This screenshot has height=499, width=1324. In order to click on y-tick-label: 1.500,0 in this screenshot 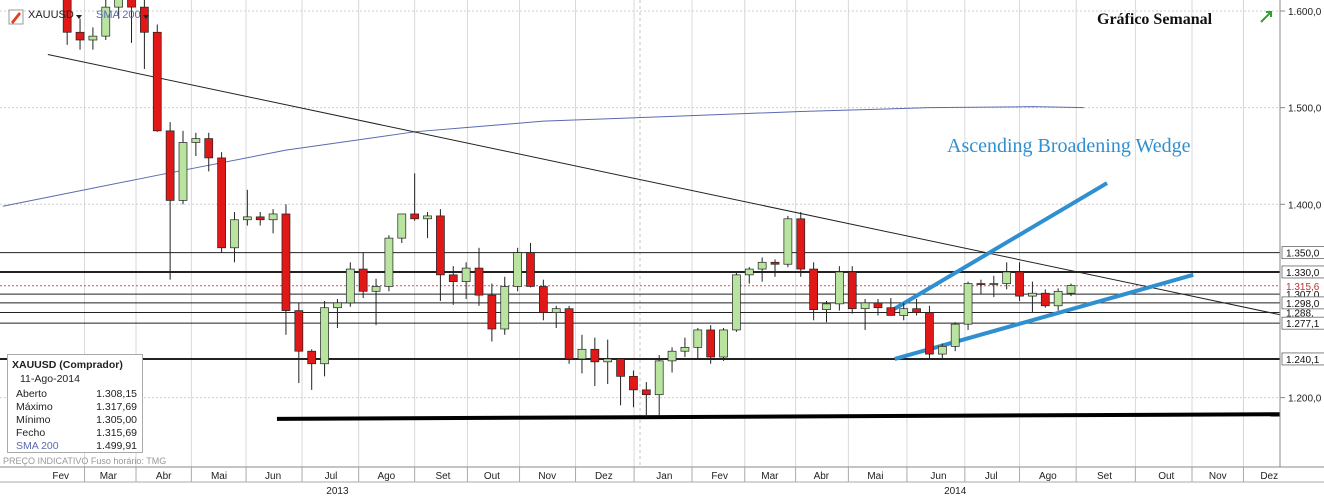, I will do `click(1305, 109)`.